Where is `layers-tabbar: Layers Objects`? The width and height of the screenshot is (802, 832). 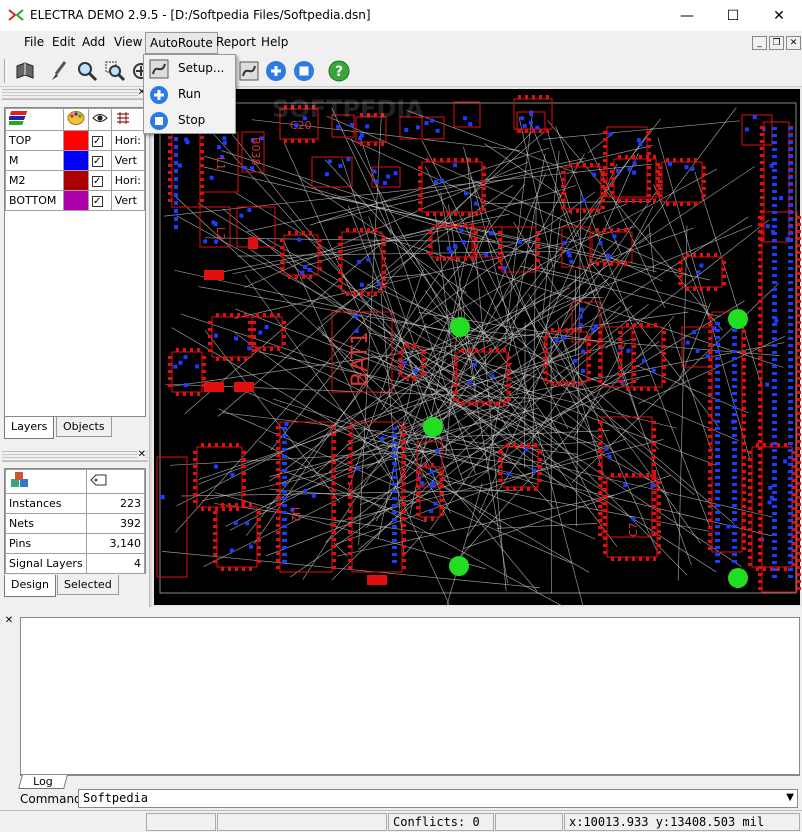
layers-tabbar: Layers Objects is located at coordinates (75, 428).